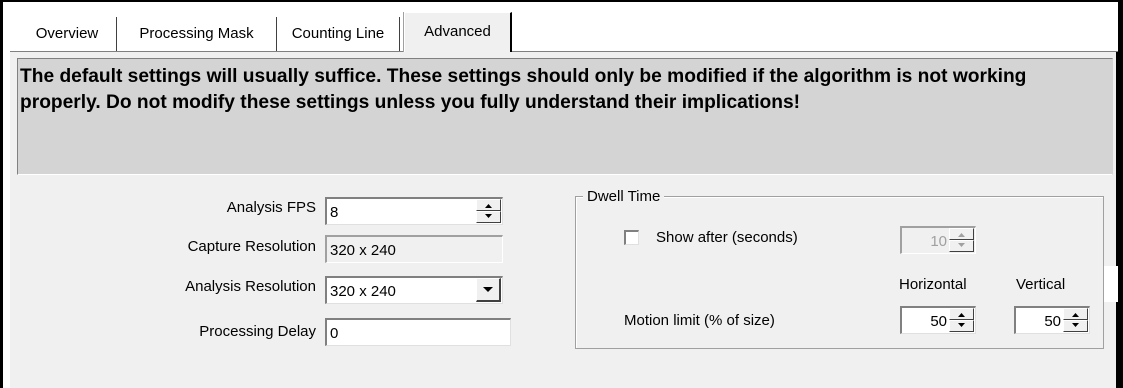 The height and width of the screenshot is (388, 1123). Describe the element at coordinates (1117, 220) in the screenshot. I see `panel-shadow` at that location.